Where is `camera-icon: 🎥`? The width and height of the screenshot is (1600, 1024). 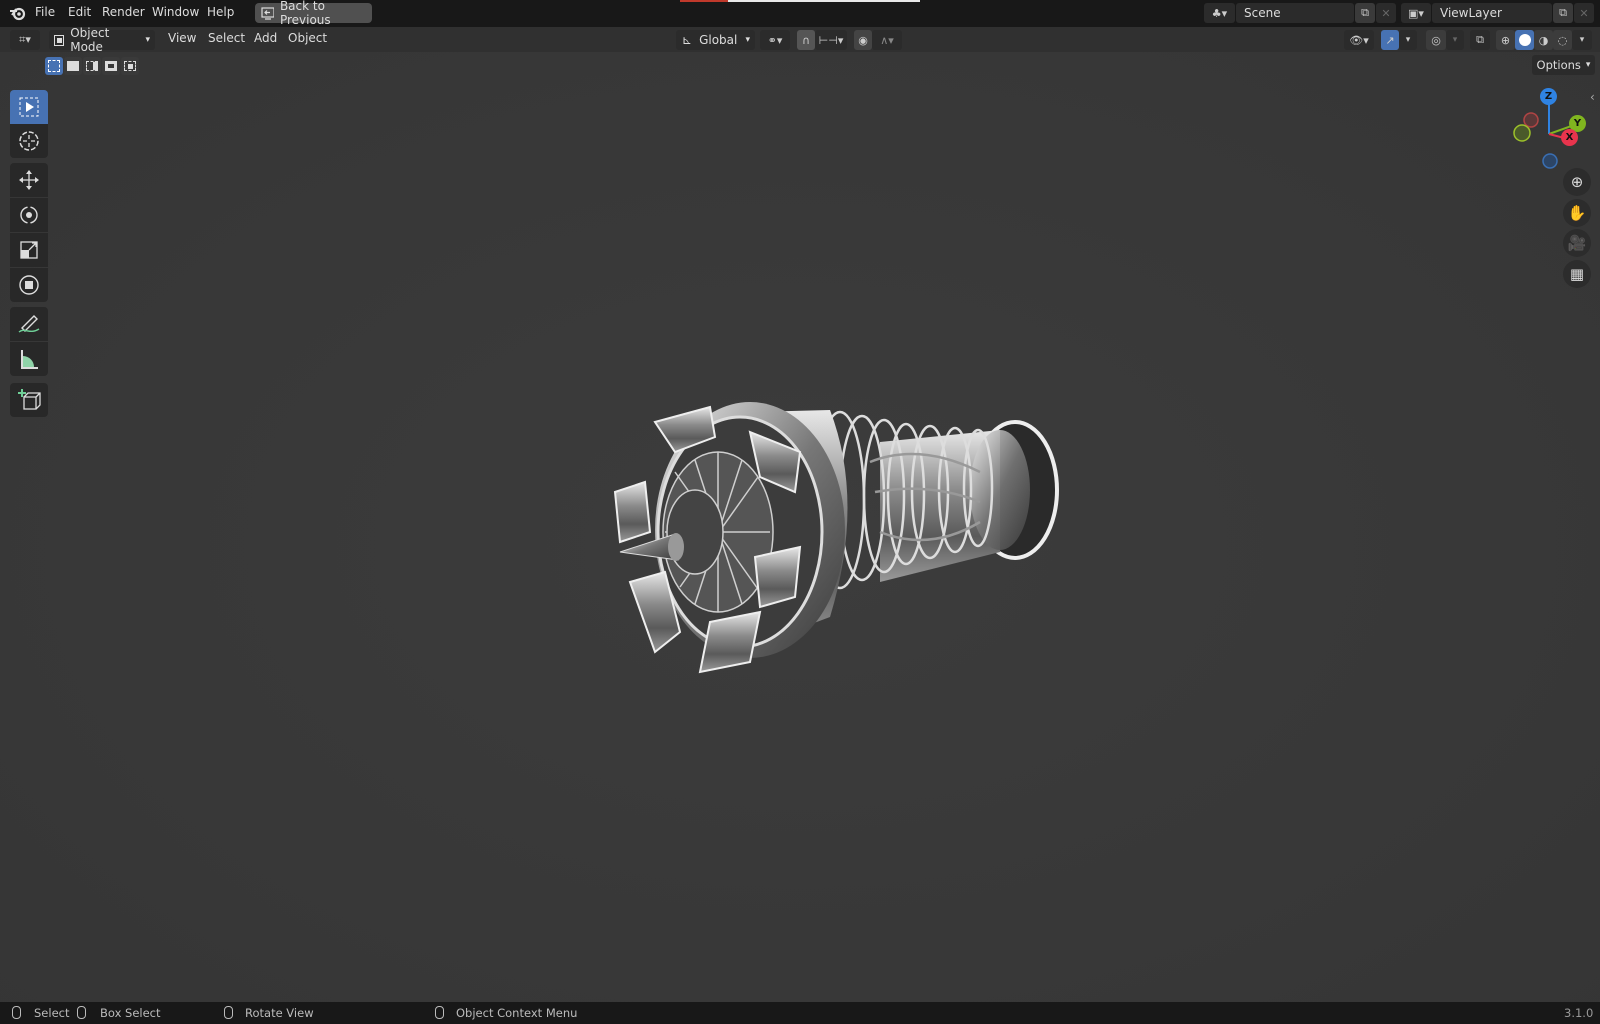 camera-icon: 🎥 is located at coordinates (1577, 243).